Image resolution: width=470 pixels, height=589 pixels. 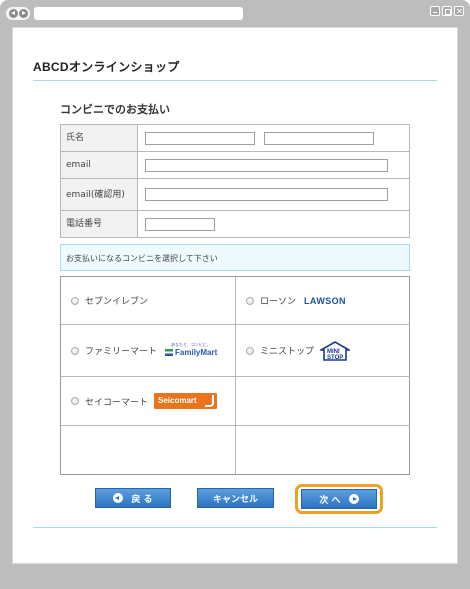 I want to click on next-button: 次 へ, so click(x=339, y=499).